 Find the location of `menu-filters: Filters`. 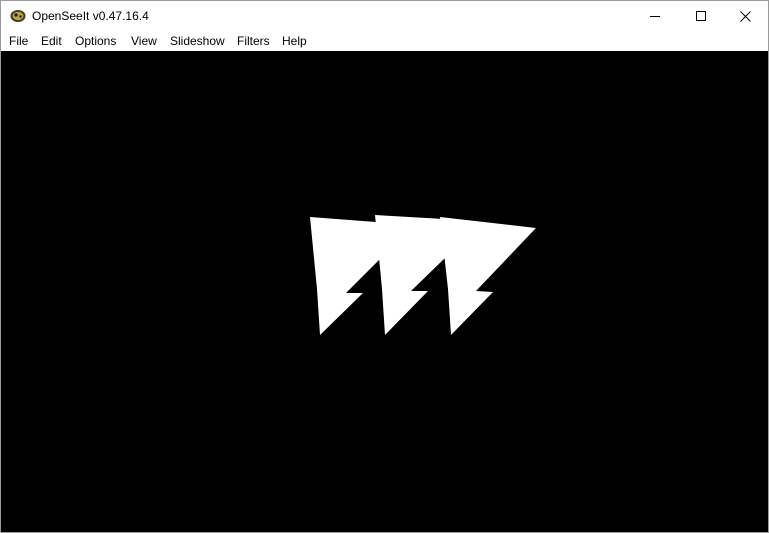

menu-filters: Filters is located at coordinates (253, 41).